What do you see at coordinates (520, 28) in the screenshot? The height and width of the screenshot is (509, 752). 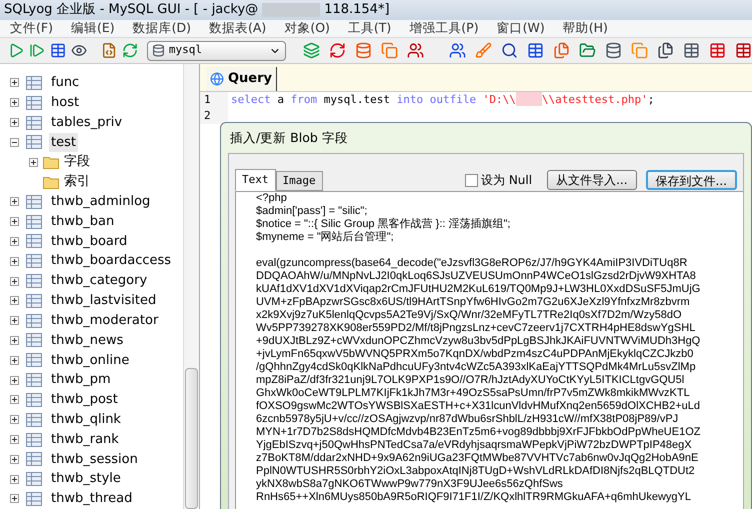 I see `menu-item: 窗口(W)` at bounding box center [520, 28].